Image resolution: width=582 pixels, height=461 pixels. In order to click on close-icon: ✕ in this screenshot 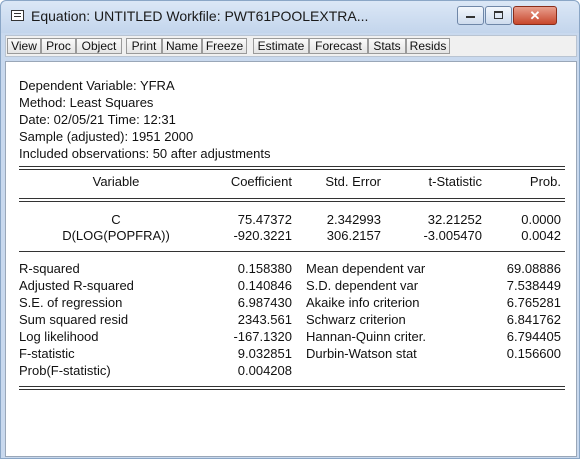, I will do `click(535, 15)`.